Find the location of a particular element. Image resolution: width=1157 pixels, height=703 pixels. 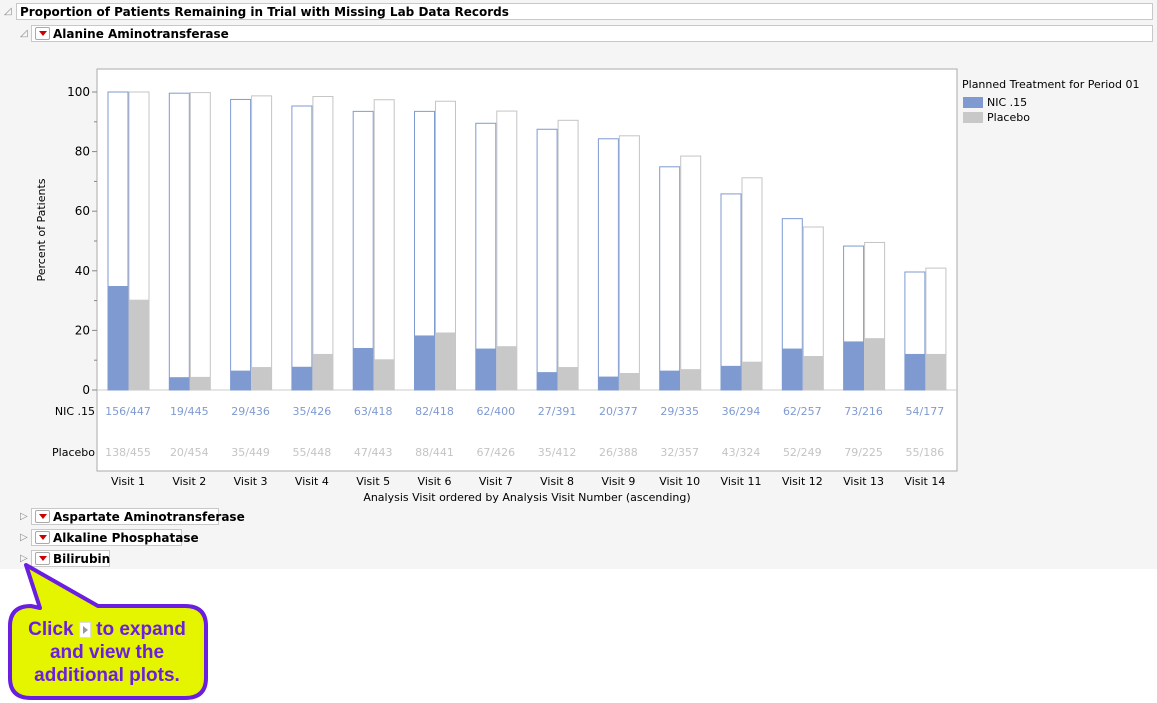

section-label: Aspartate Aminotransferase is located at coordinates (149, 517).